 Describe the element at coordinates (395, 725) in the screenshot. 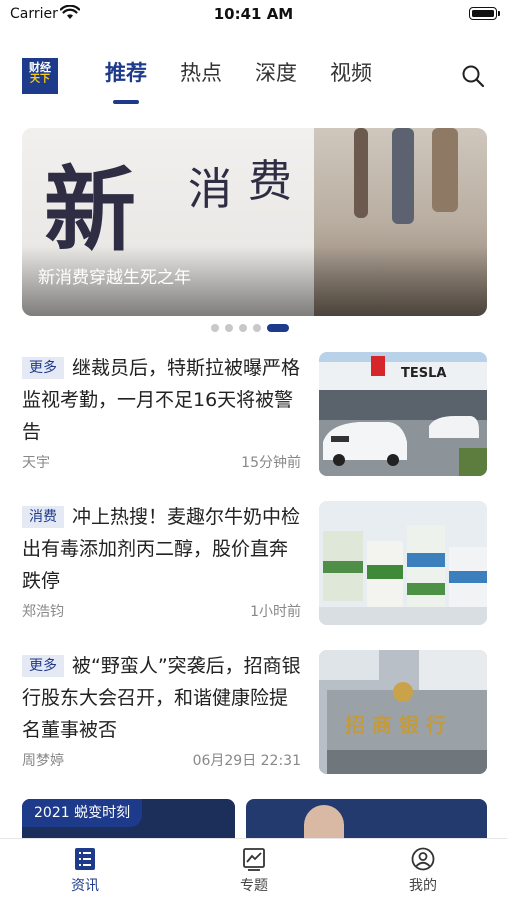

I see `building-sign-text: 招 商 银 行` at that location.